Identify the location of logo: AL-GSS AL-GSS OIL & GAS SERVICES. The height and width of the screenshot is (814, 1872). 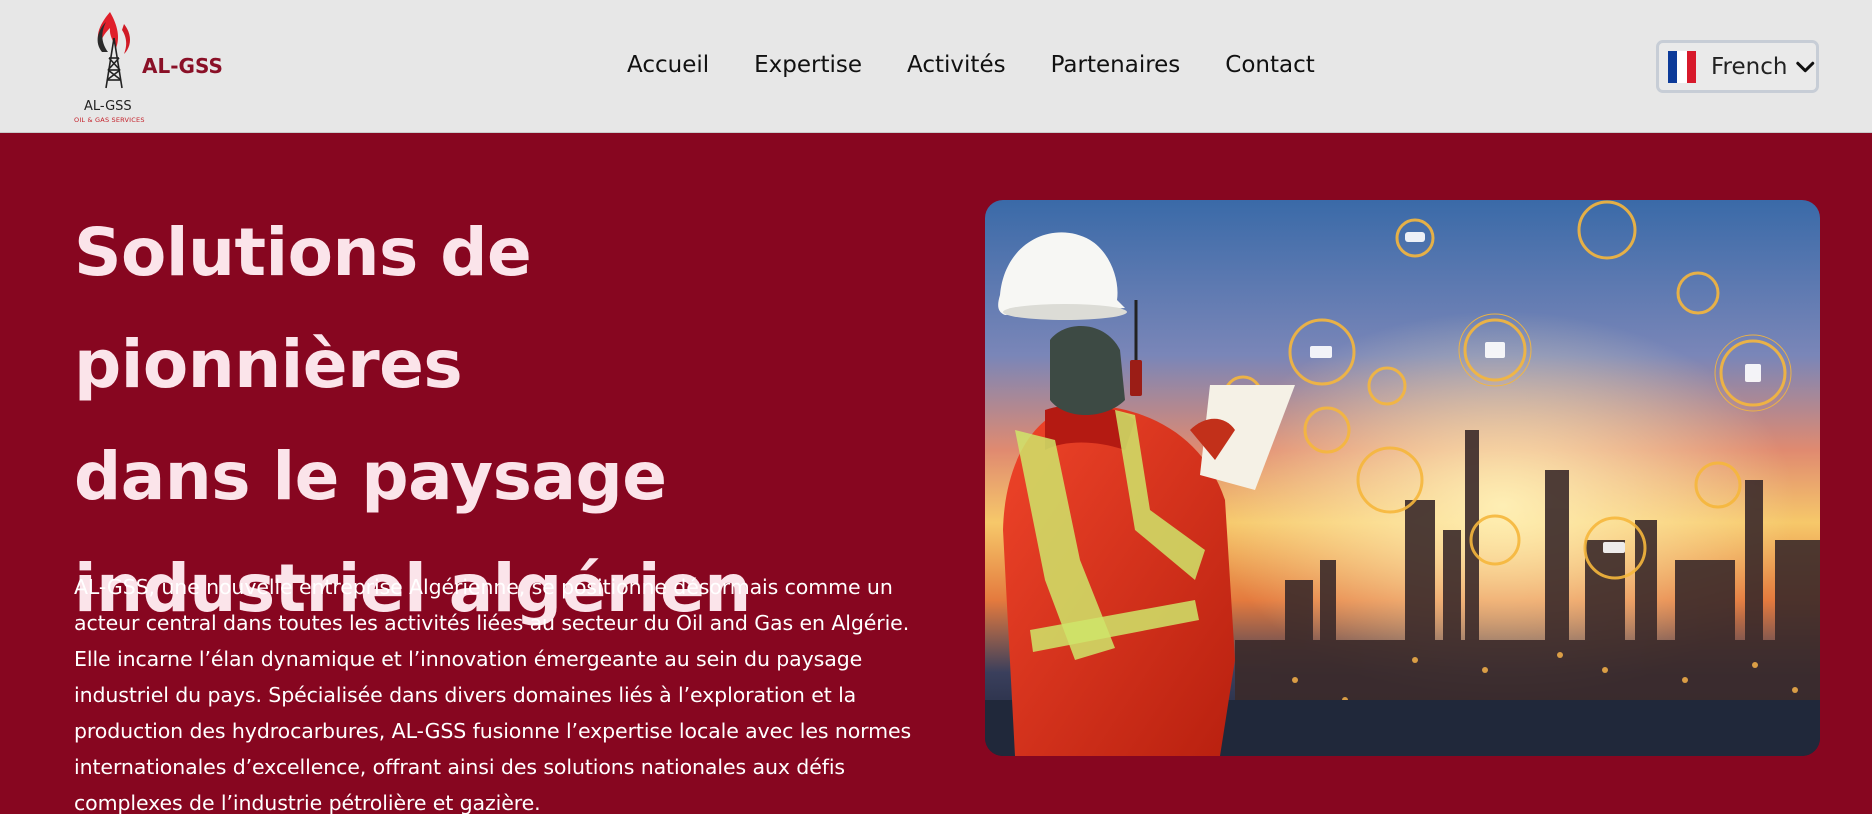
(147, 67).